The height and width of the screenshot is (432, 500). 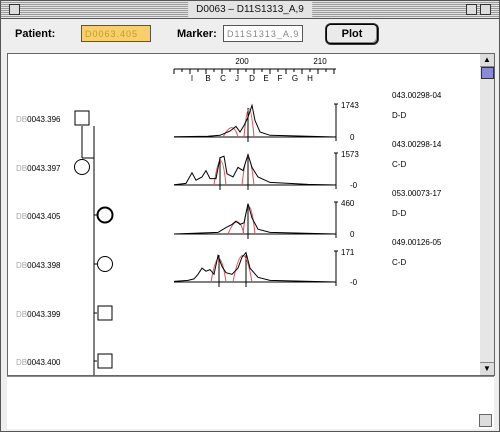 I want to click on lower-panel, so click(x=250, y=402).